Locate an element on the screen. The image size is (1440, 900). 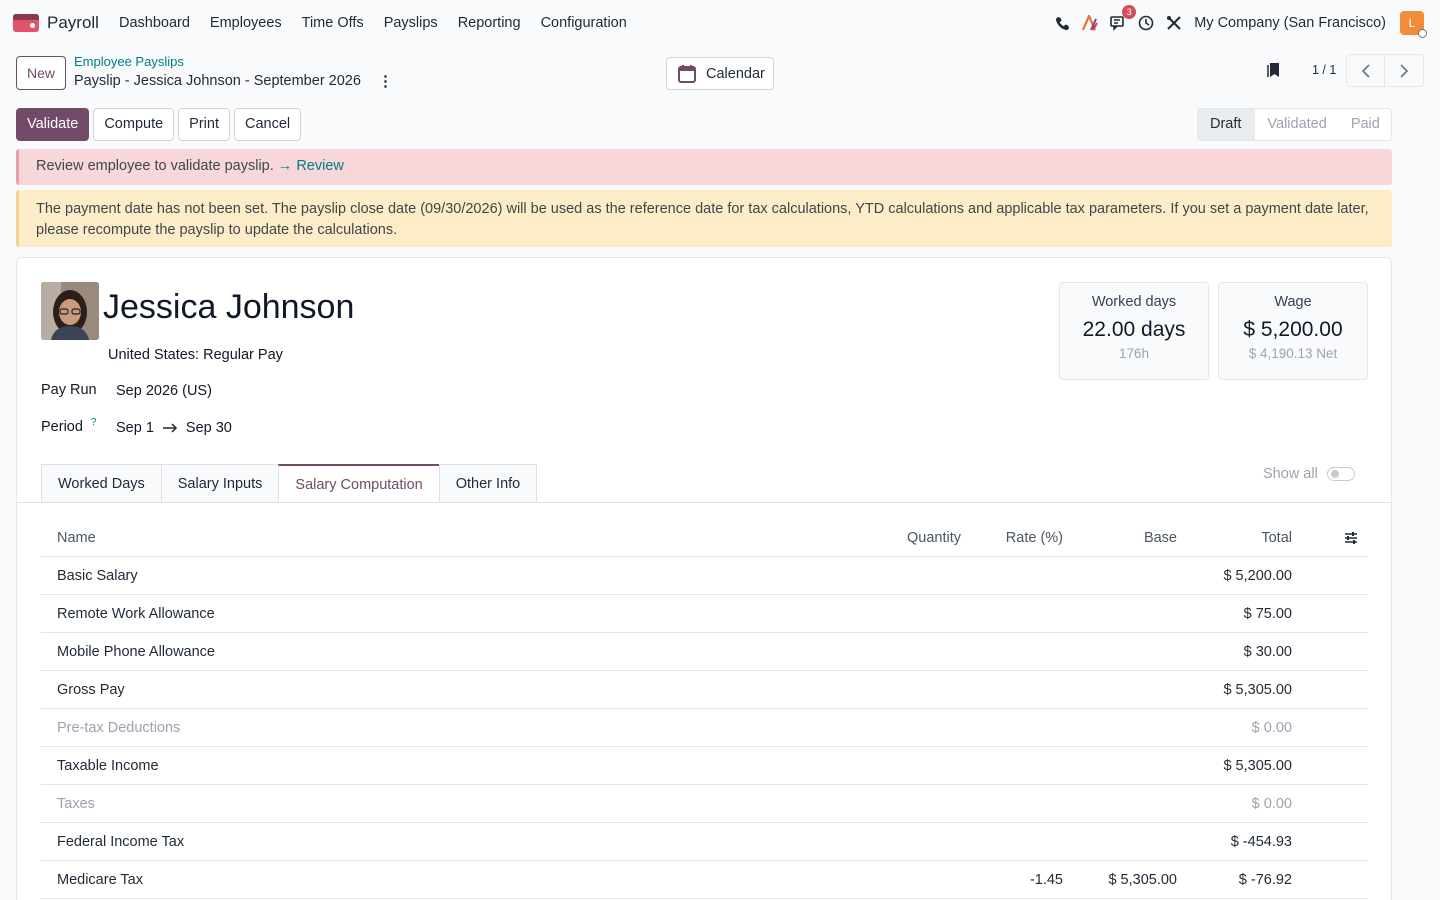
ai-icon is located at coordinates (1090, 23).